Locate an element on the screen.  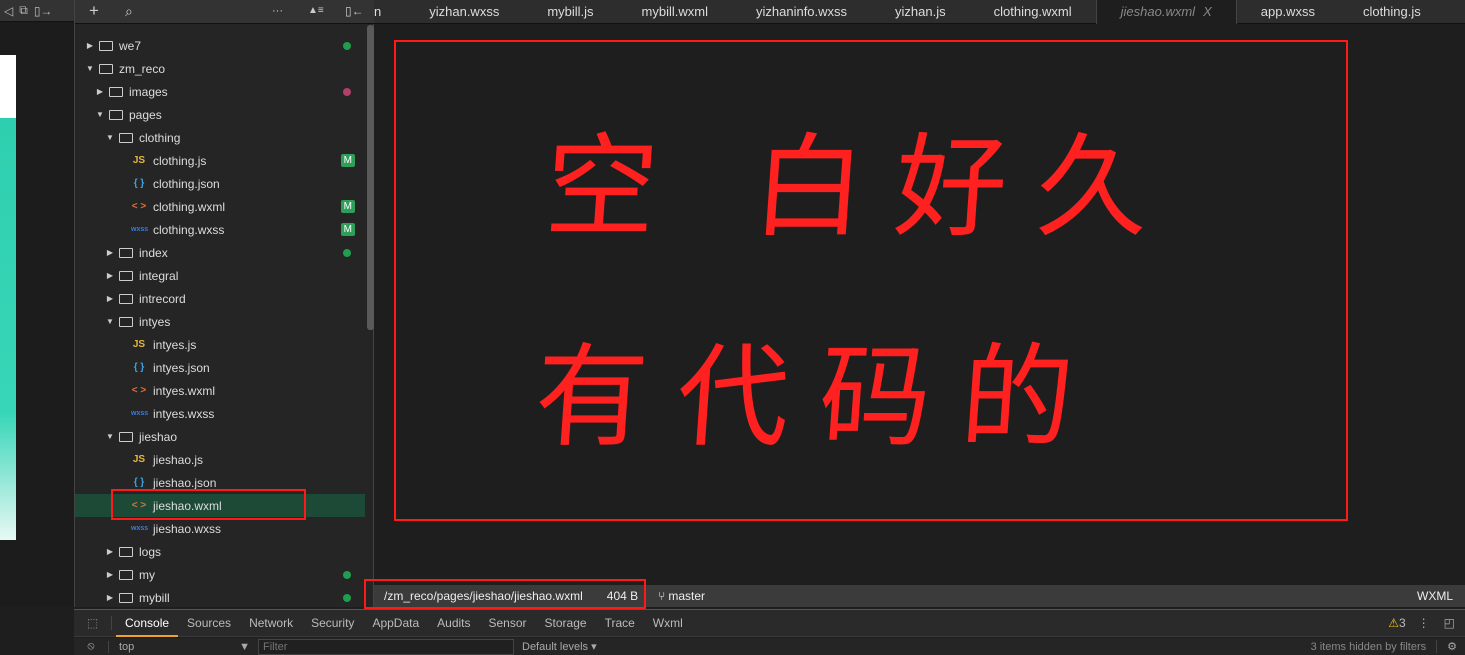
window-icon: ⧉ is located at coordinates (23, 10).